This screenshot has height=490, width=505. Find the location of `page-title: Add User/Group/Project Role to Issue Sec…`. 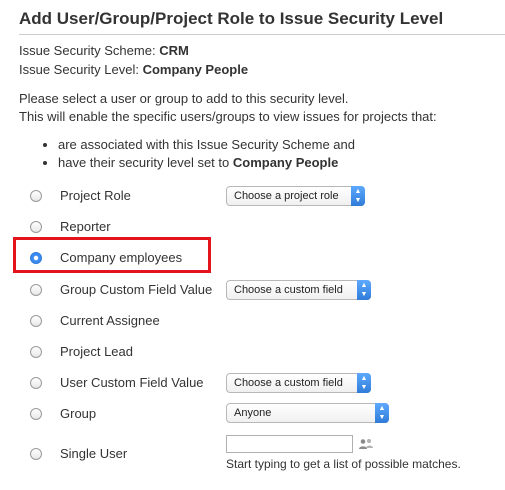

page-title: Add User/Group/Project Role to Issue Sec… is located at coordinates (231, 18).